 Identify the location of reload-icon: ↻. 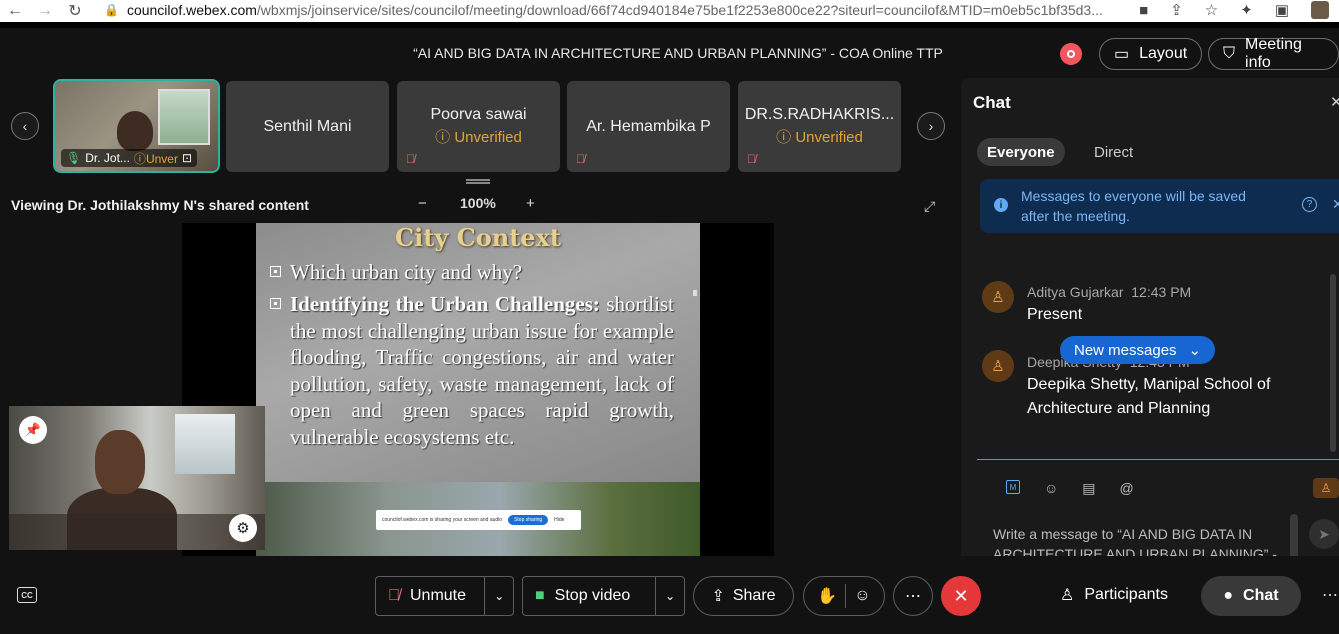
(75, 11).